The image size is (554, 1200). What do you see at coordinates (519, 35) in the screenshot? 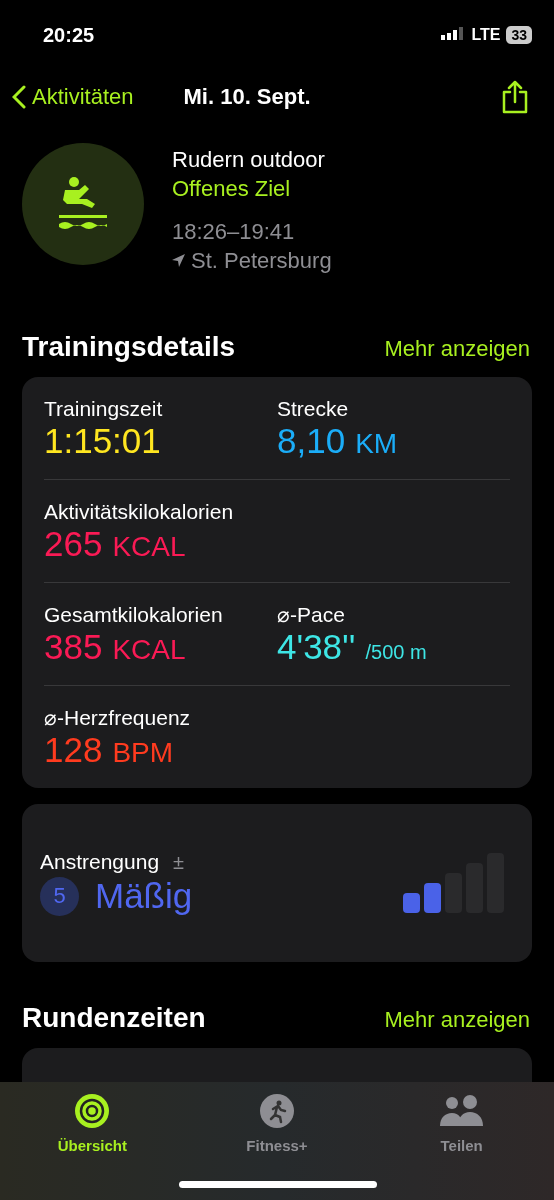
I see `battery-indicator: 33` at bounding box center [519, 35].